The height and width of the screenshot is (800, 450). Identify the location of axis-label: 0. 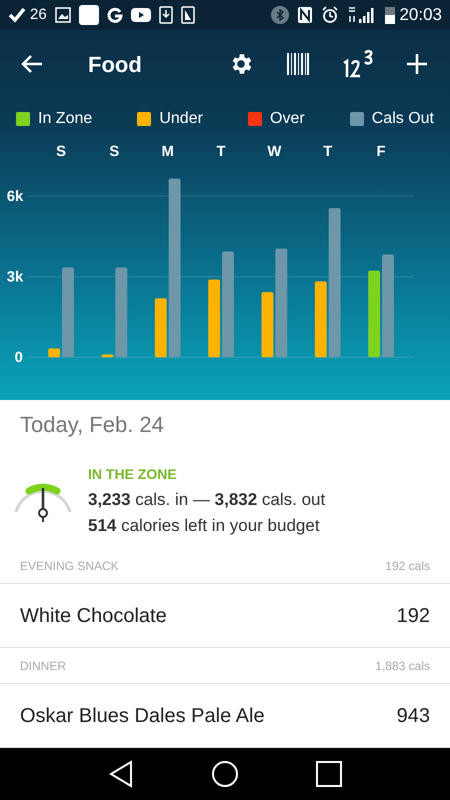
(18, 358).